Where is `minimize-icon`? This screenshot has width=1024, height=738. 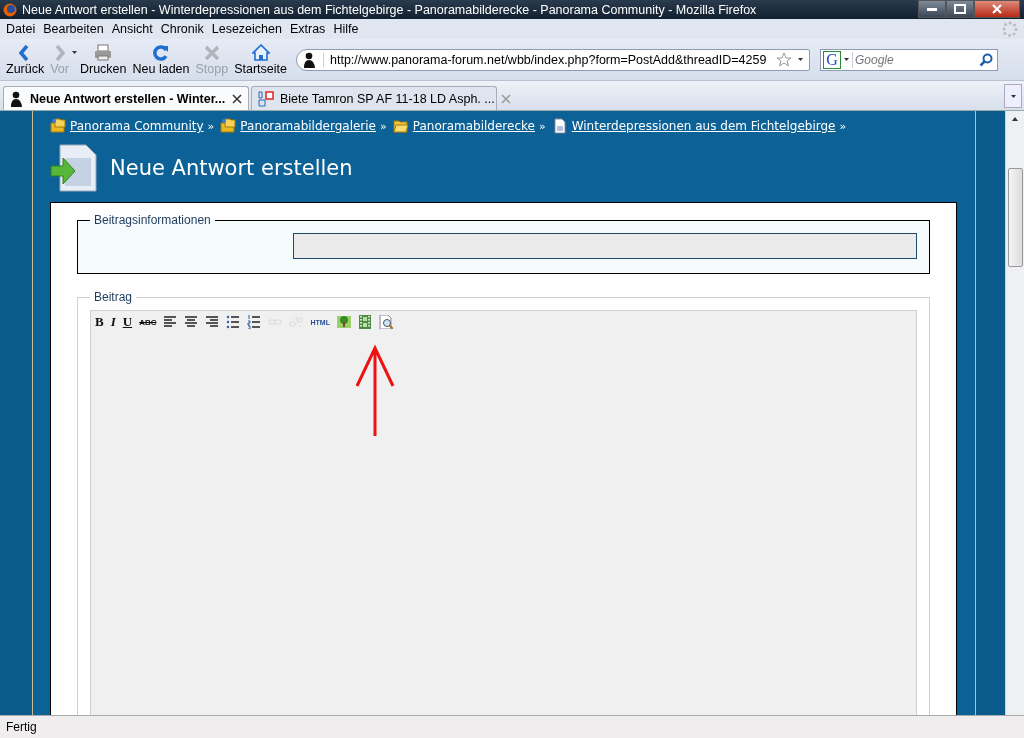
minimize-icon is located at coordinates (932, 9).